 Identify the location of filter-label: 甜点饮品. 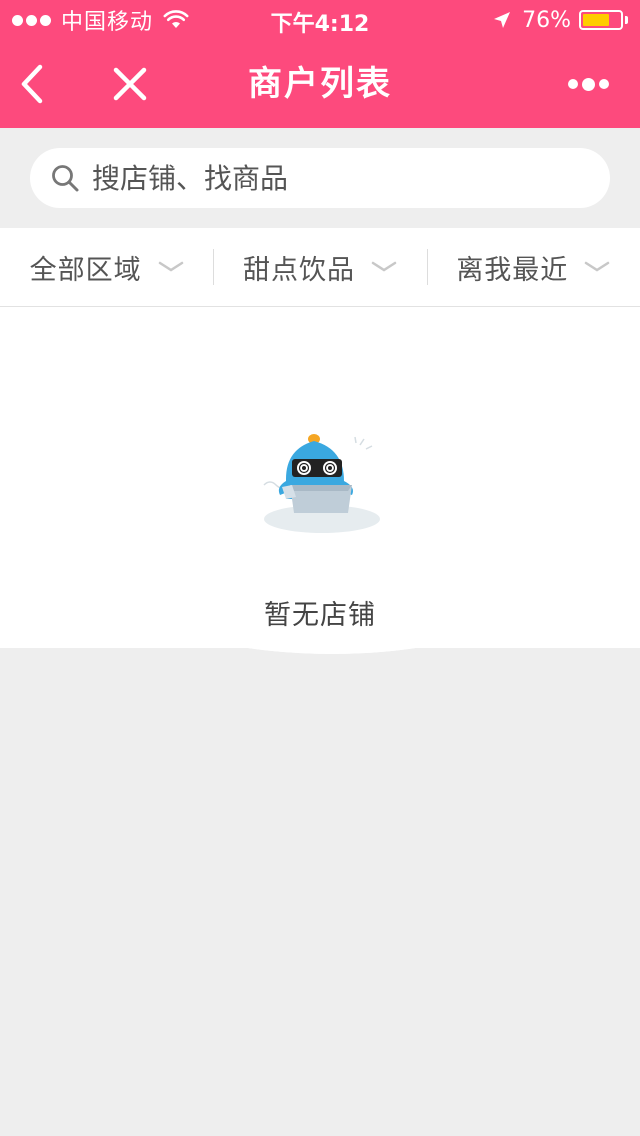
(298, 270).